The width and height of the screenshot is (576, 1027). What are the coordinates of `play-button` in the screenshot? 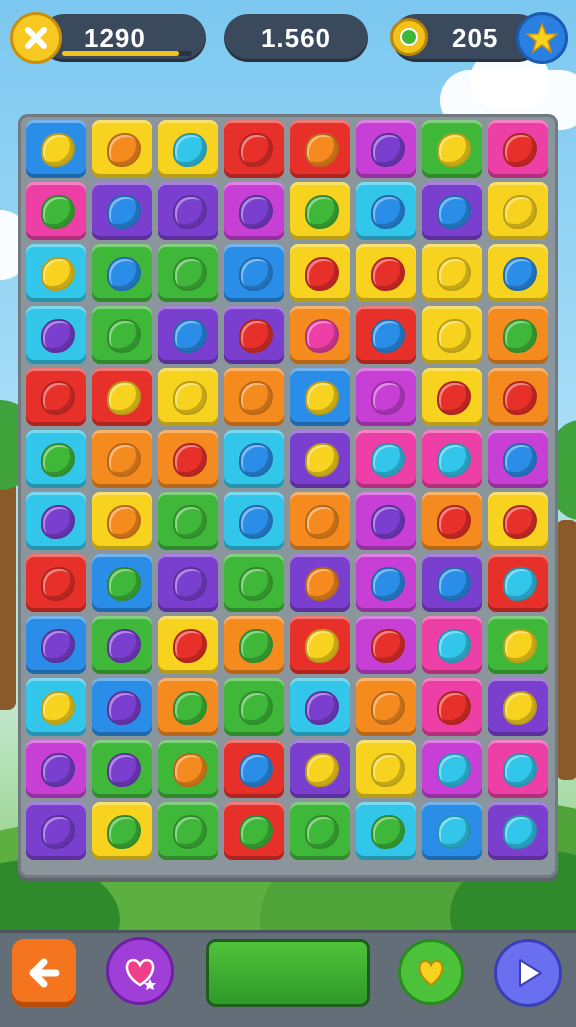 It's located at (528, 973).